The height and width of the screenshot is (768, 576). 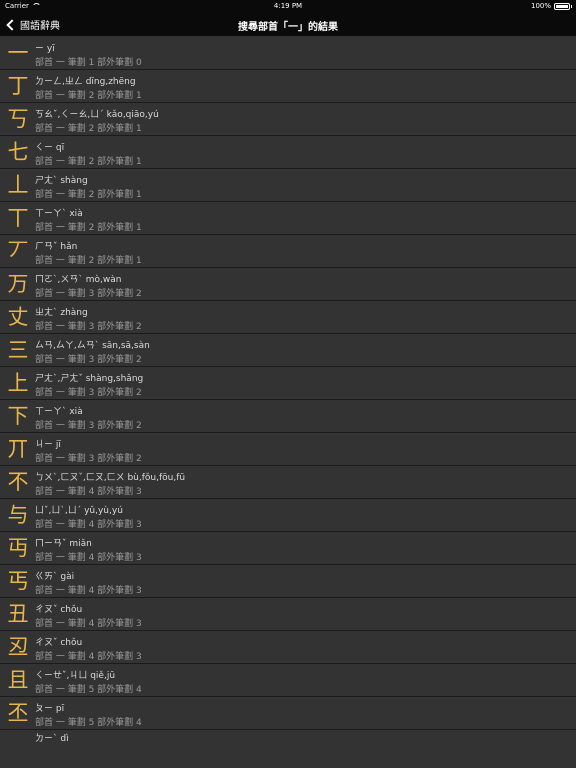 What do you see at coordinates (288, 218) in the screenshot?
I see `list-item: 丅ㄒㄧㄚˋ xià 部首 一 筆劃 2 部外筆劃 1` at bounding box center [288, 218].